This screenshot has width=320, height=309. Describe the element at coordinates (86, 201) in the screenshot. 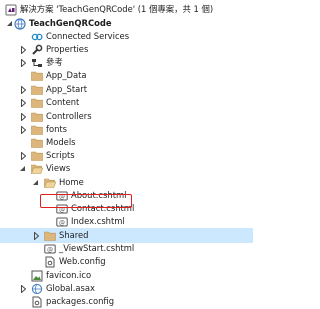

I see `annotation-highlight-box` at that location.